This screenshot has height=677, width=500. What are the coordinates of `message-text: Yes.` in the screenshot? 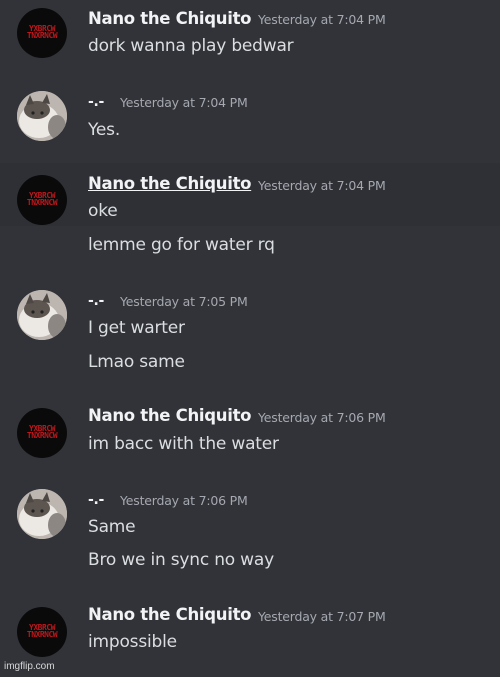 It's located at (104, 130).